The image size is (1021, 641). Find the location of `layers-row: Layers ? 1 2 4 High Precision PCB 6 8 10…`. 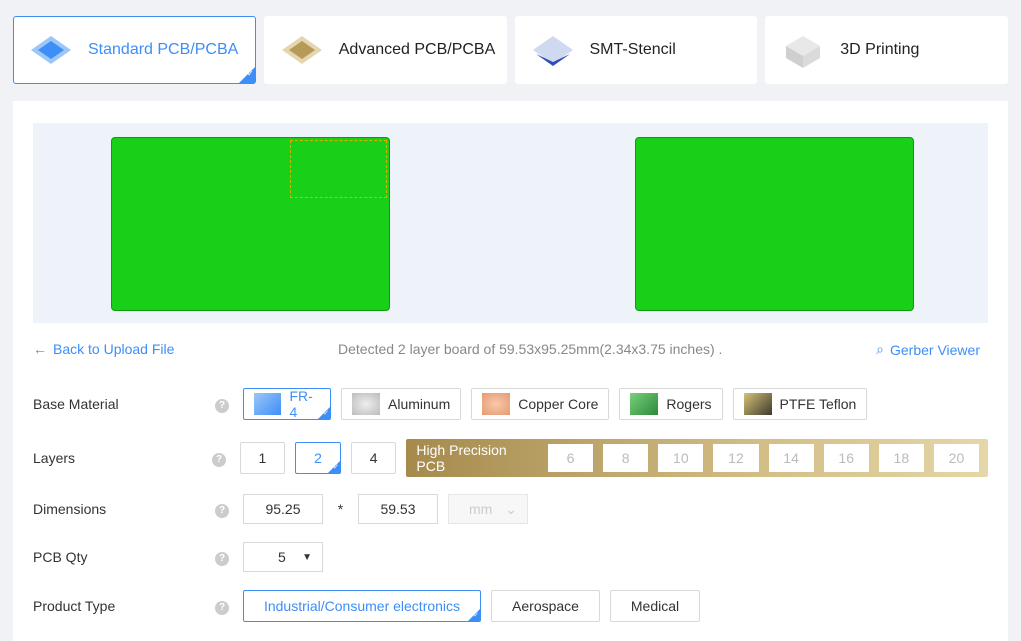

layers-row: Layers ? 1 2 4 High Precision PCB 6 8 10… is located at coordinates (510, 458).